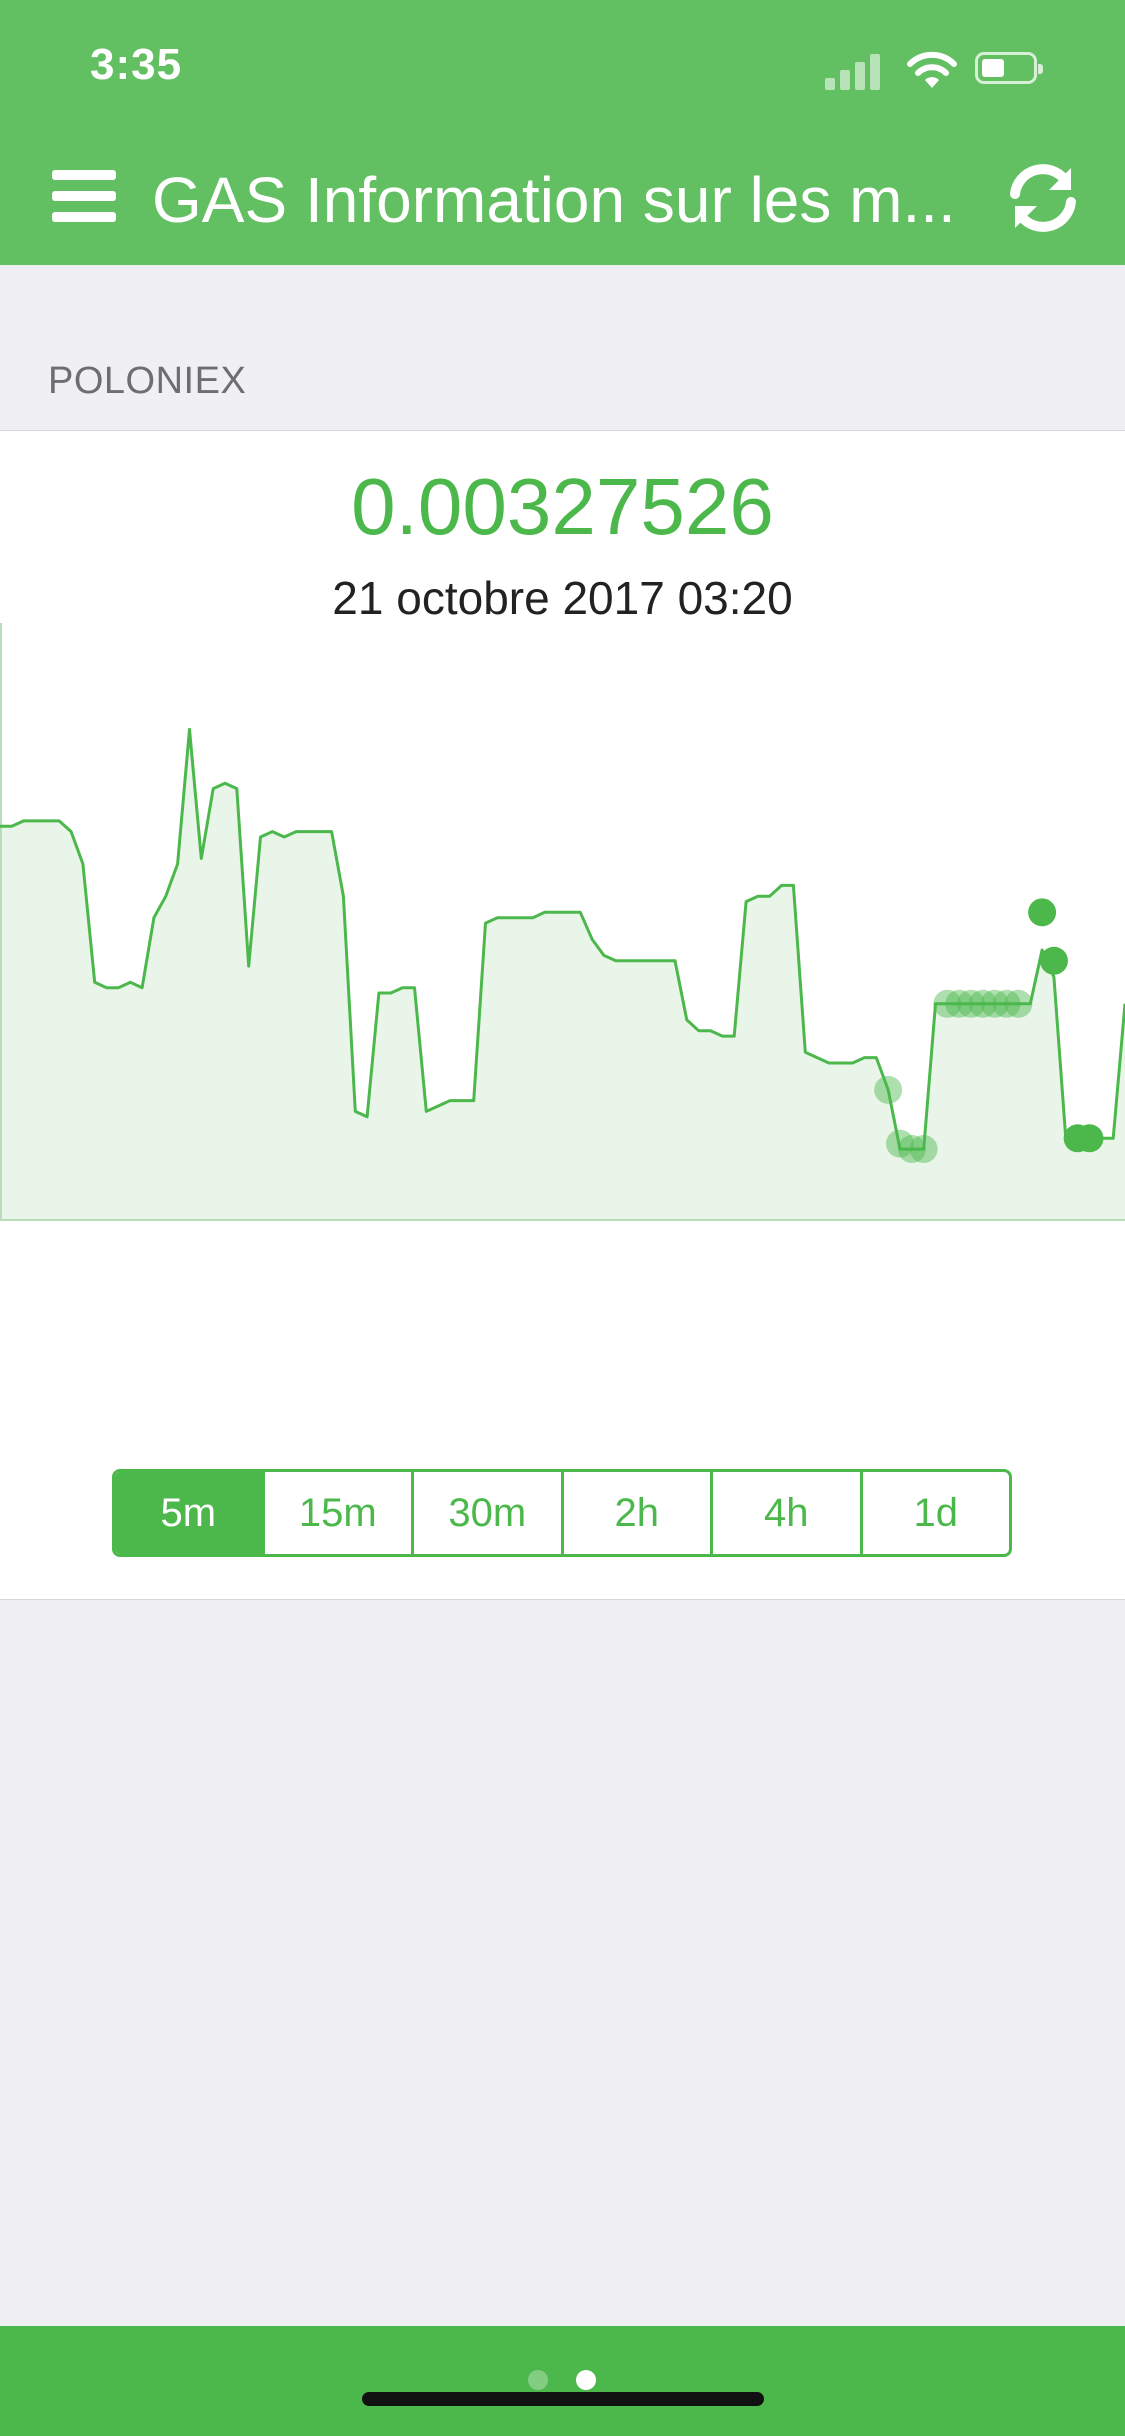 The height and width of the screenshot is (2436, 1125). I want to click on status-icons, so click(955, 70).